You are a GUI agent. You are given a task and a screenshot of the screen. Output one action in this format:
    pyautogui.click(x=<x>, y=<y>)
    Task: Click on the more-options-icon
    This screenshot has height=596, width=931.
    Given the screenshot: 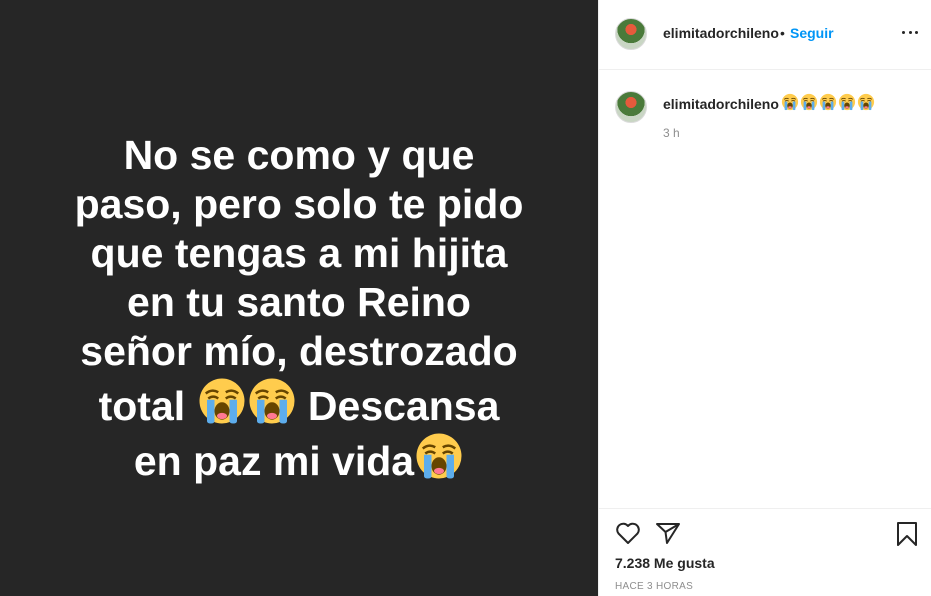 What is the action you would take?
    pyautogui.click(x=910, y=32)
    